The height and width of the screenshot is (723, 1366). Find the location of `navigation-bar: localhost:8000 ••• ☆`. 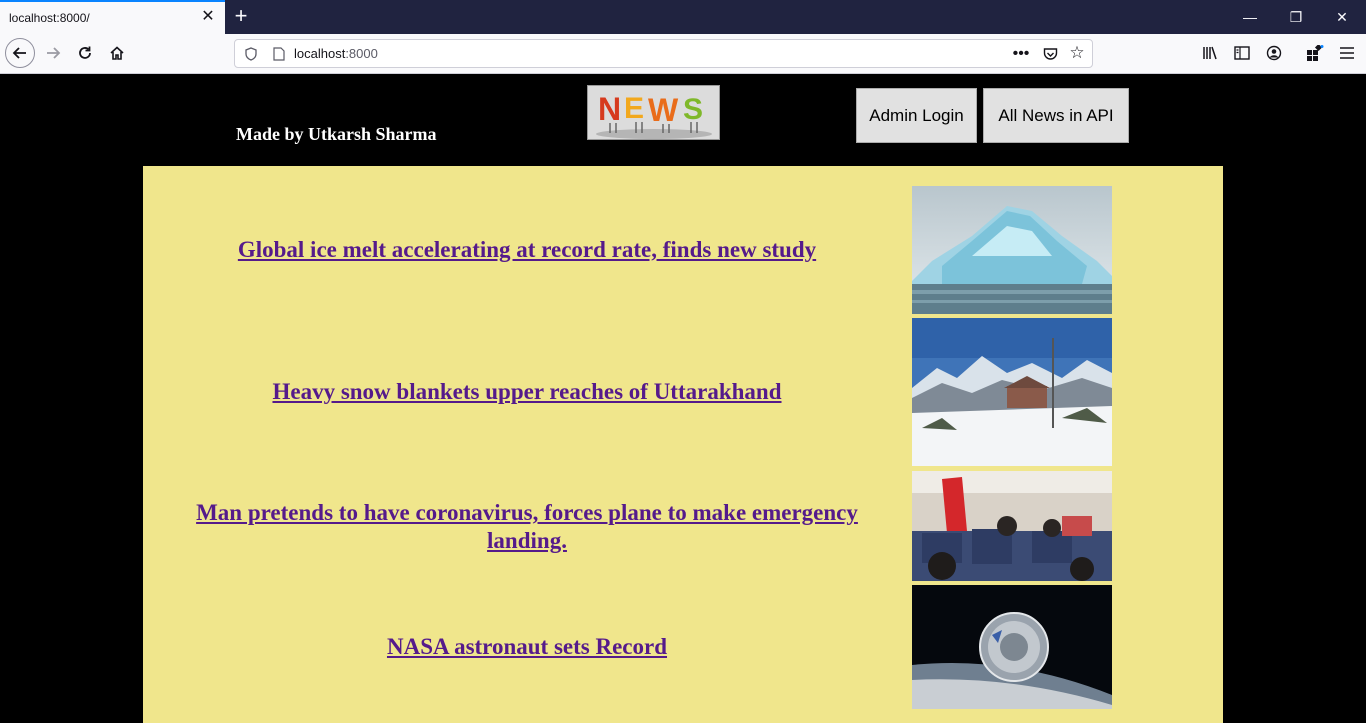

navigation-bar: localhost:8000 ••• ☆ is located at coordinates (683, 54).